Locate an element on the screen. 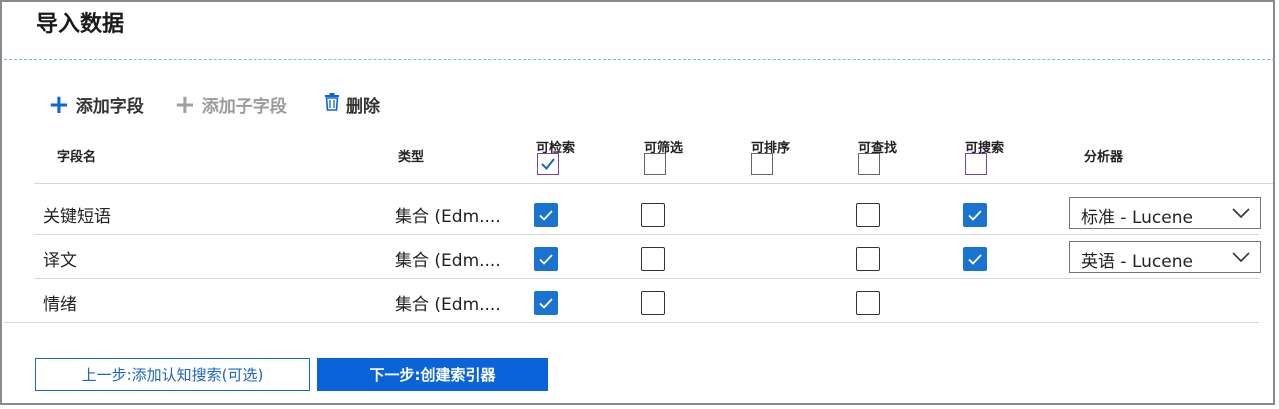 The image size is (1279, 409). row-field-name: 关键短语 is located at coordinates (77, 217).